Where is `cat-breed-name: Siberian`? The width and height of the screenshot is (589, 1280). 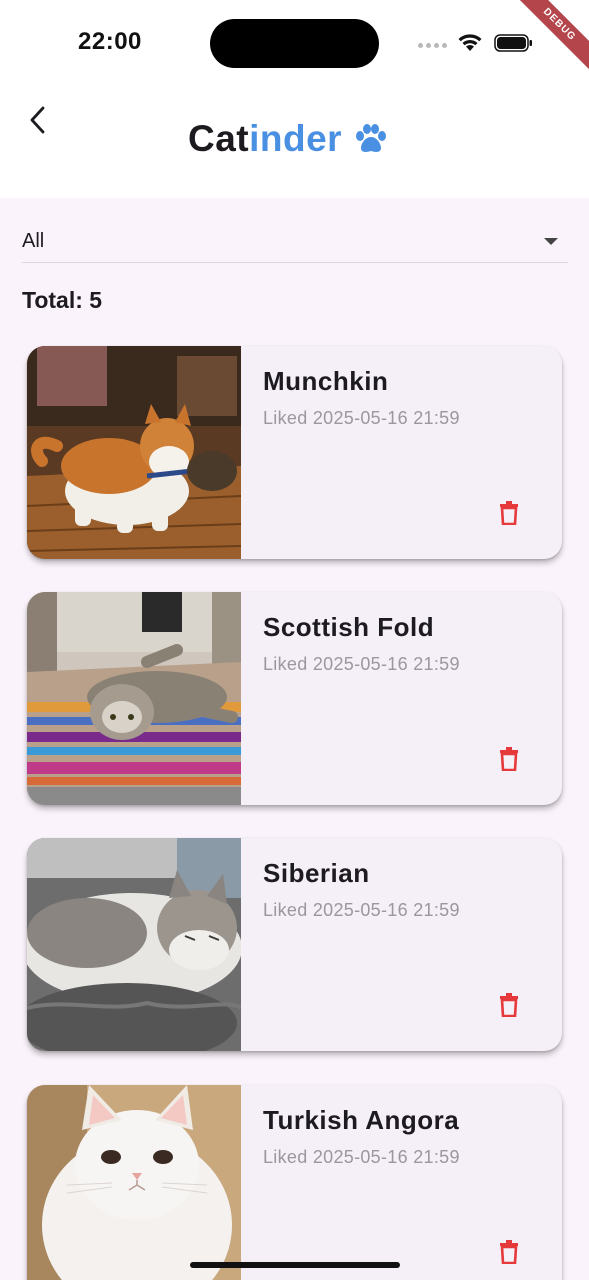 cat-breed-name: Siberian is located at coordinates (316, 873).